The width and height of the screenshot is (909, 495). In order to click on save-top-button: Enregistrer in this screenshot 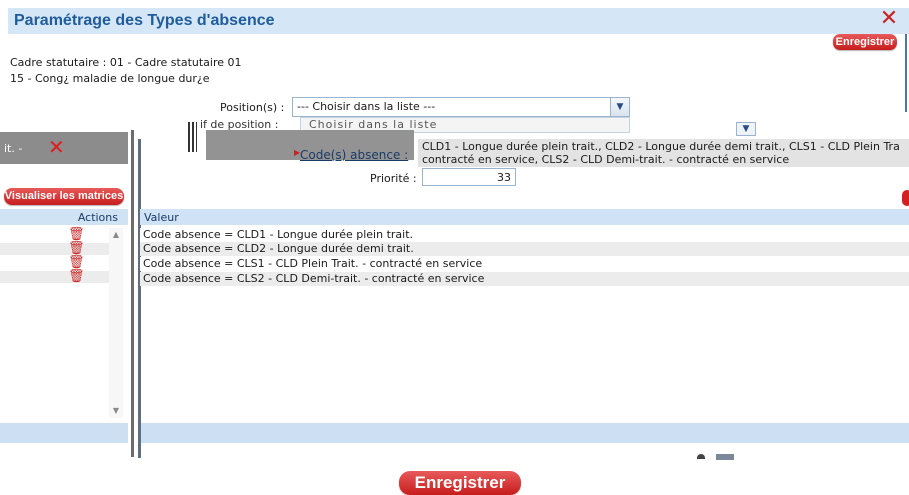, I will do `click(865, 42)`.